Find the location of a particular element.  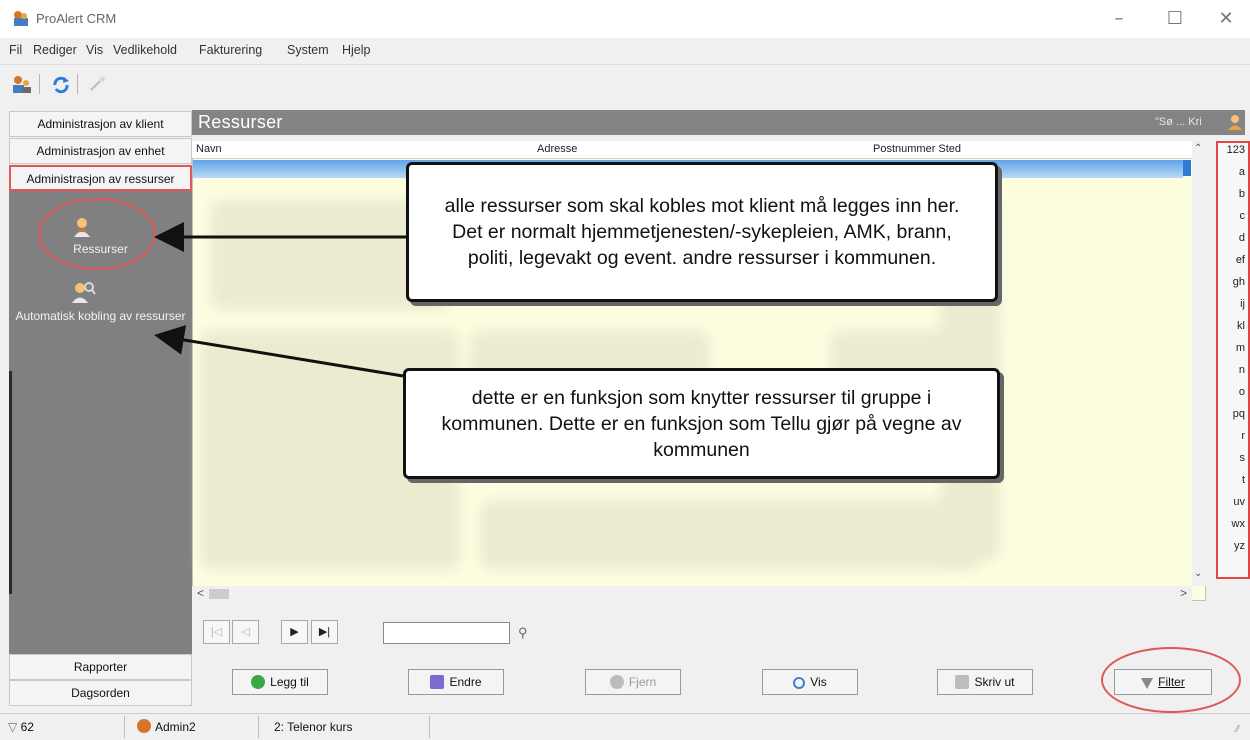

refresh-icon is located at coordinates (61, 86).